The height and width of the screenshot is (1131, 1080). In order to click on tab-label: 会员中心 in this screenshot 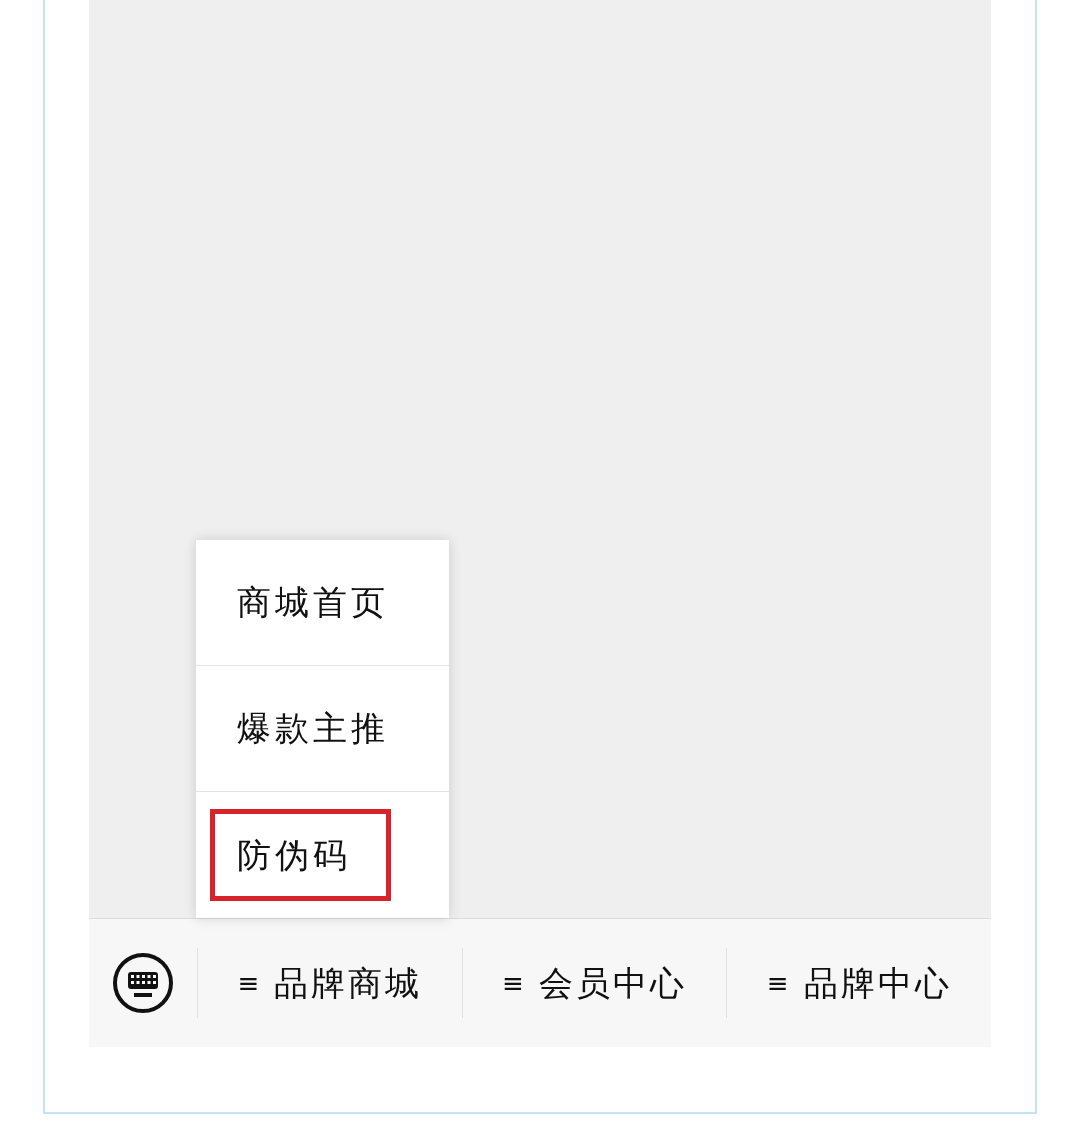, I will do `click(612, 983)`.